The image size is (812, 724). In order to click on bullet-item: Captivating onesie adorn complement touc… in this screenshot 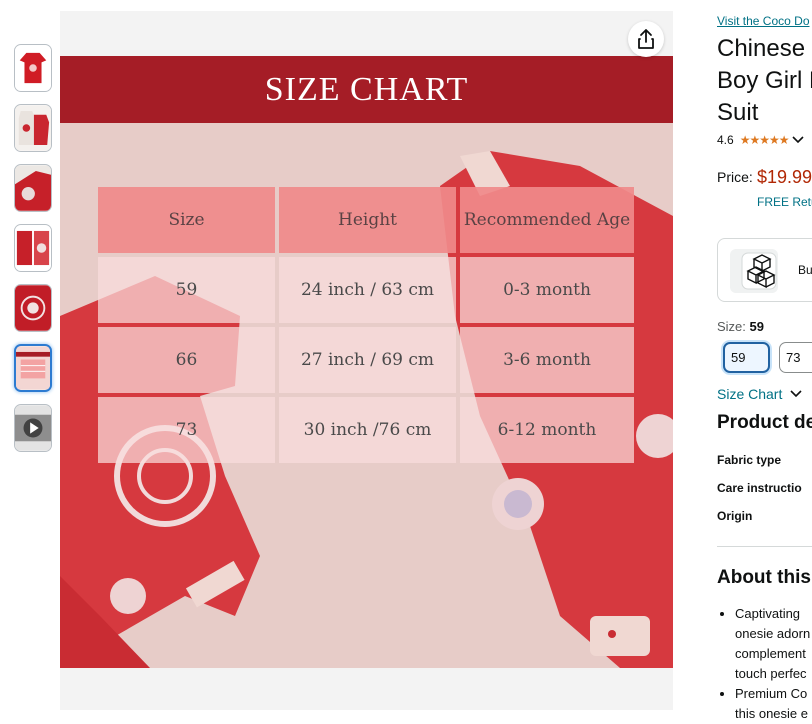, I will do `click(773, 644)`.